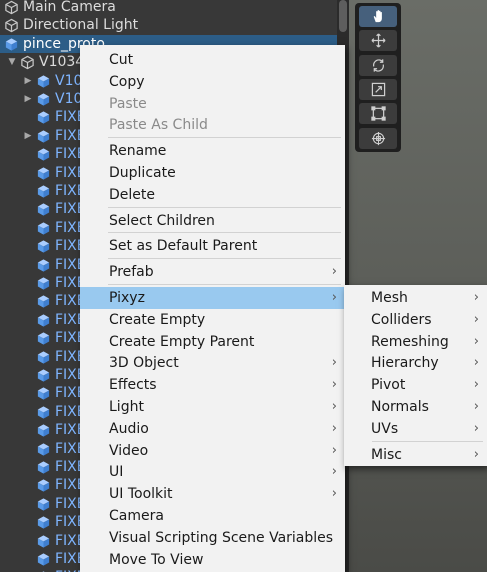 Image resolution: width=487 pixels, height=572 pixels. What do you see at coordinates (212, 82) in the screenshot?
I see `menu-item-copy: Copy` at bounding box center [212, 82].